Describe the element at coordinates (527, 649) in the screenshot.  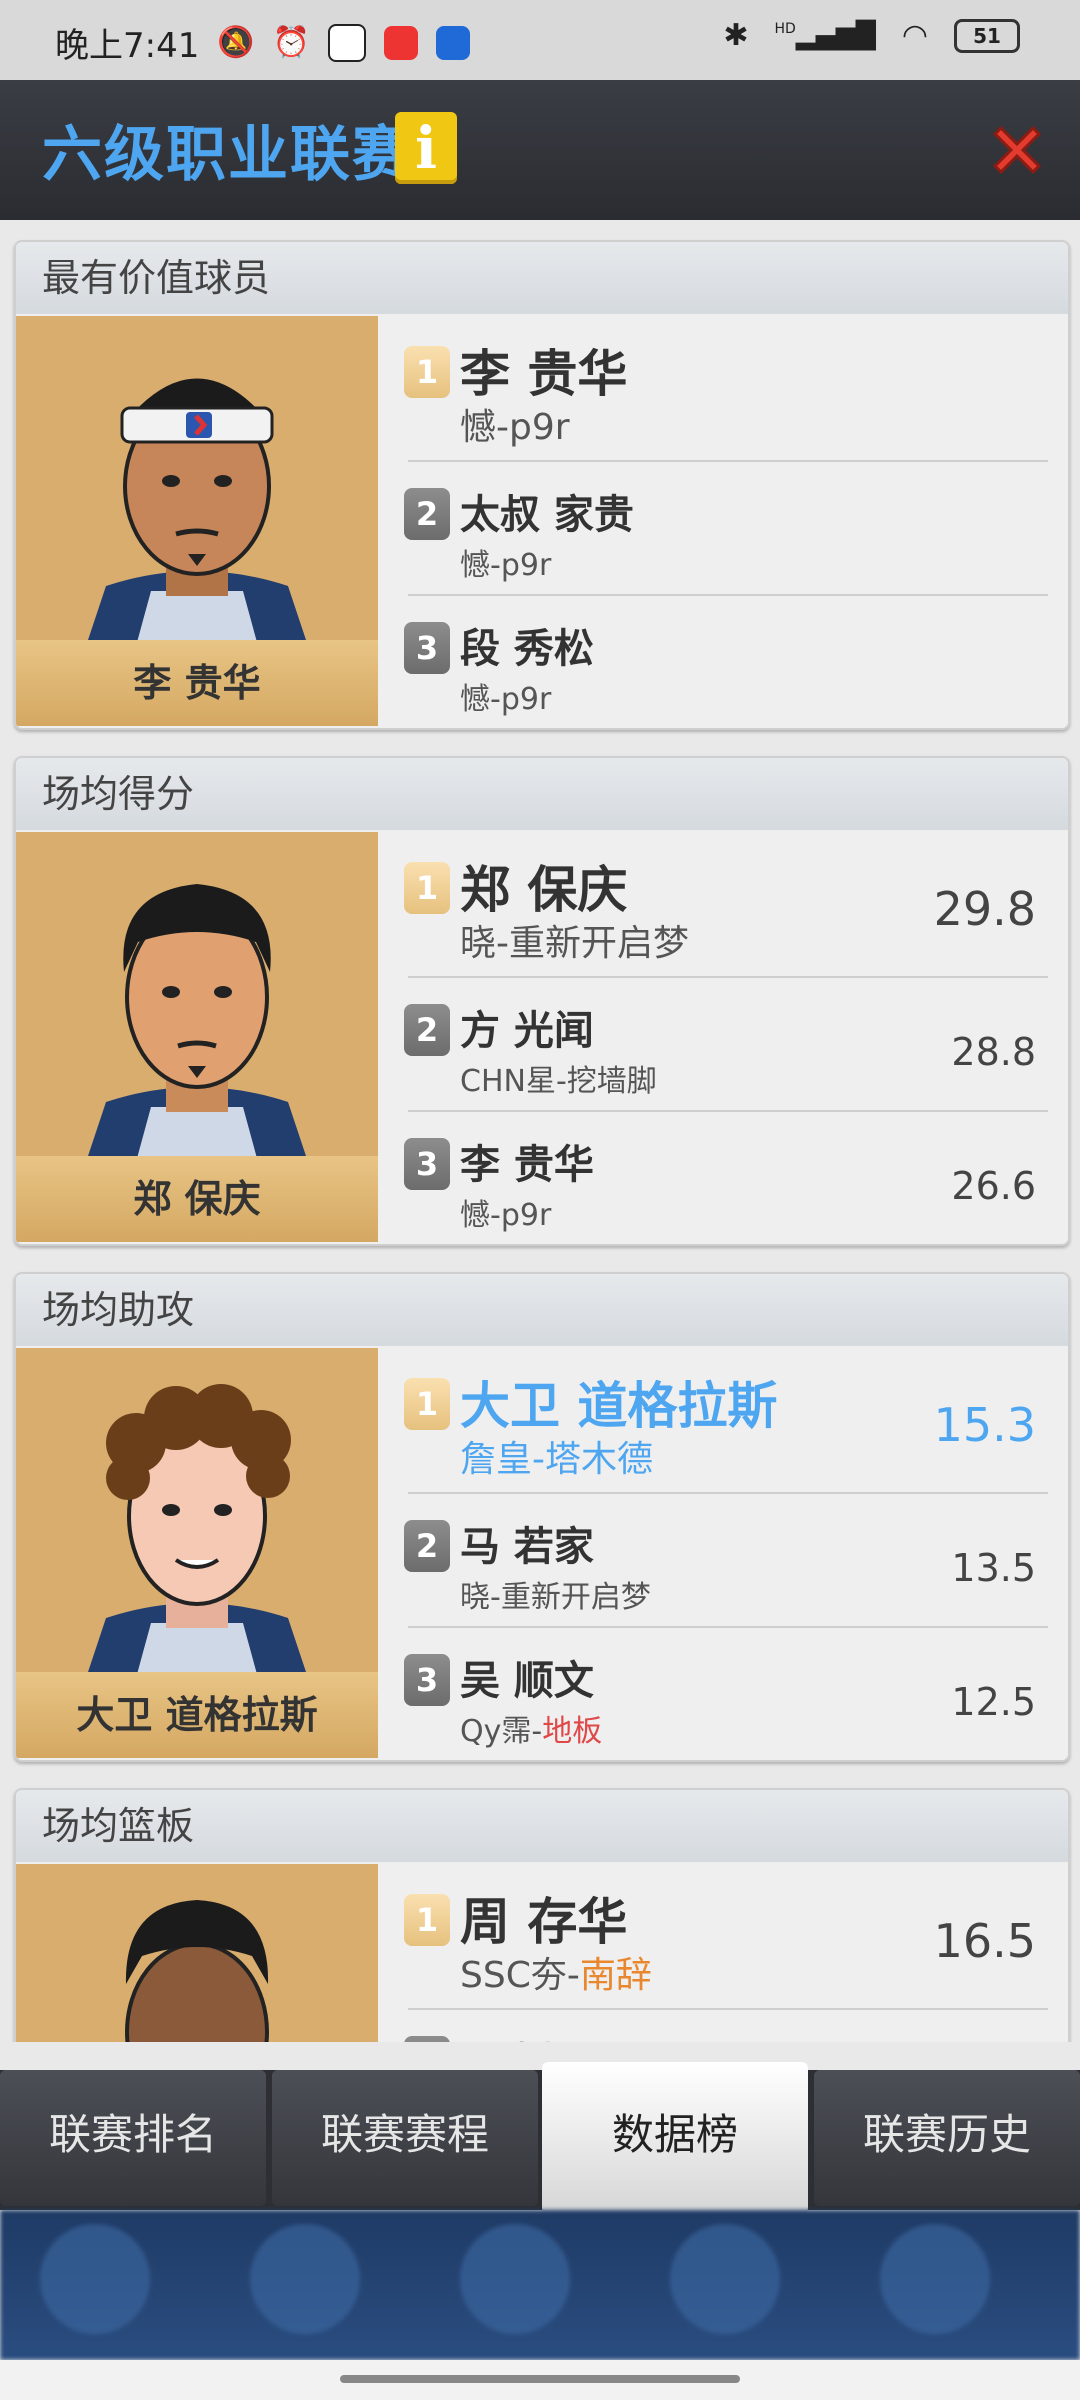
I see `player-name: 段 秀松` at that location.